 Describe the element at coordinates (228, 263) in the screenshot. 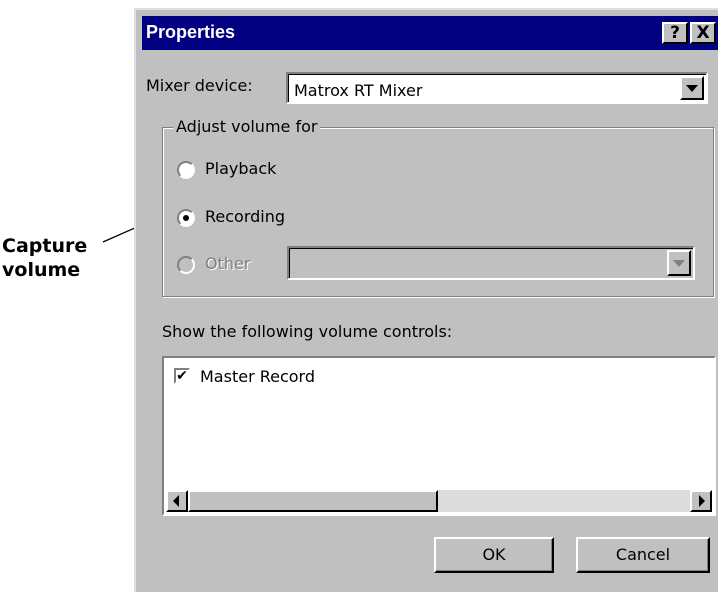

I see `radio-other-label: Other` at that location.